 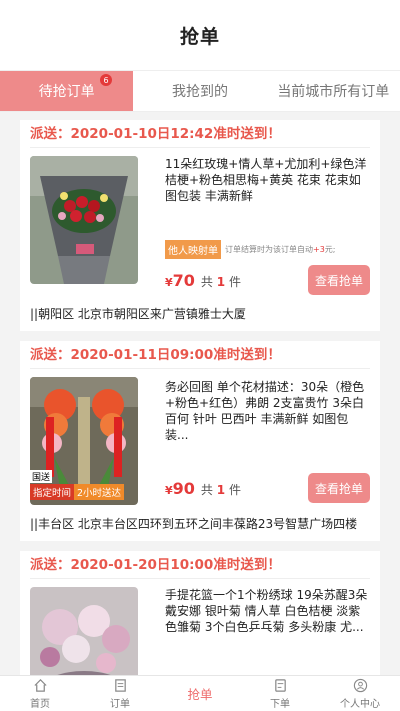 I want to click on order-icon, so click(x=120, y=685).